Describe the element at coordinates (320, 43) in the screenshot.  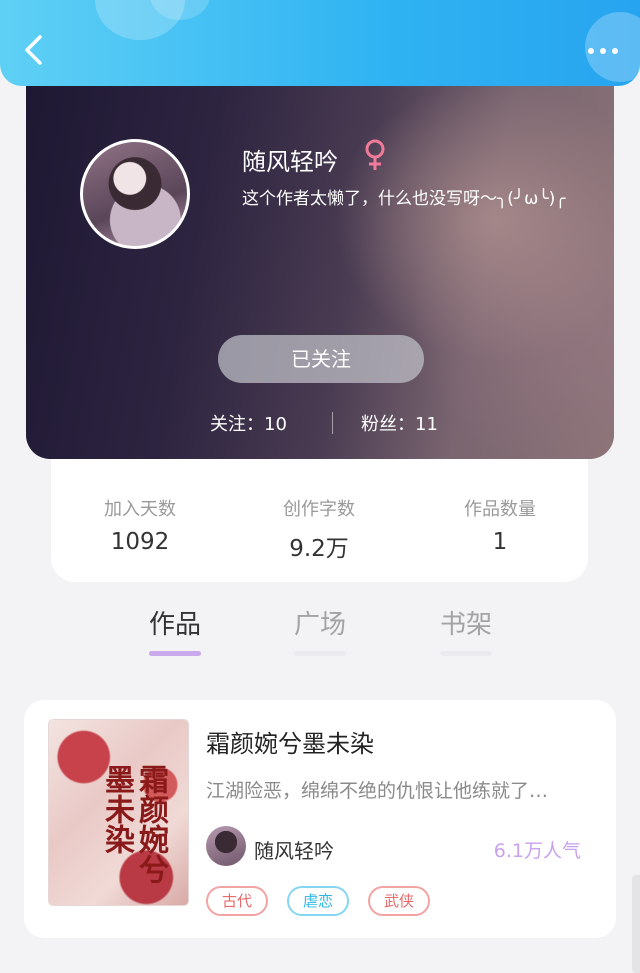
I see `top-bar` at that location.